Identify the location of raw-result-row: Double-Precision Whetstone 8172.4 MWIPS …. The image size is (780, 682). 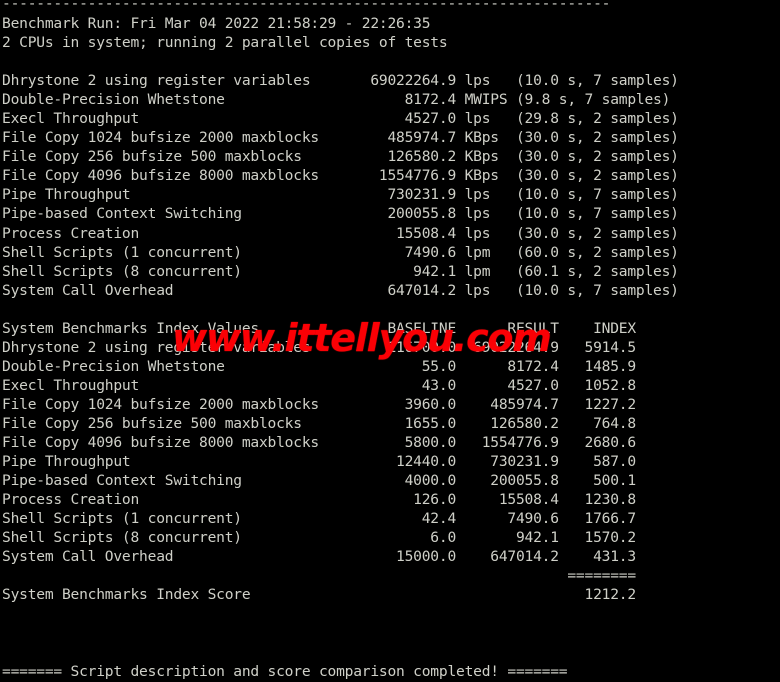
(336, 100).